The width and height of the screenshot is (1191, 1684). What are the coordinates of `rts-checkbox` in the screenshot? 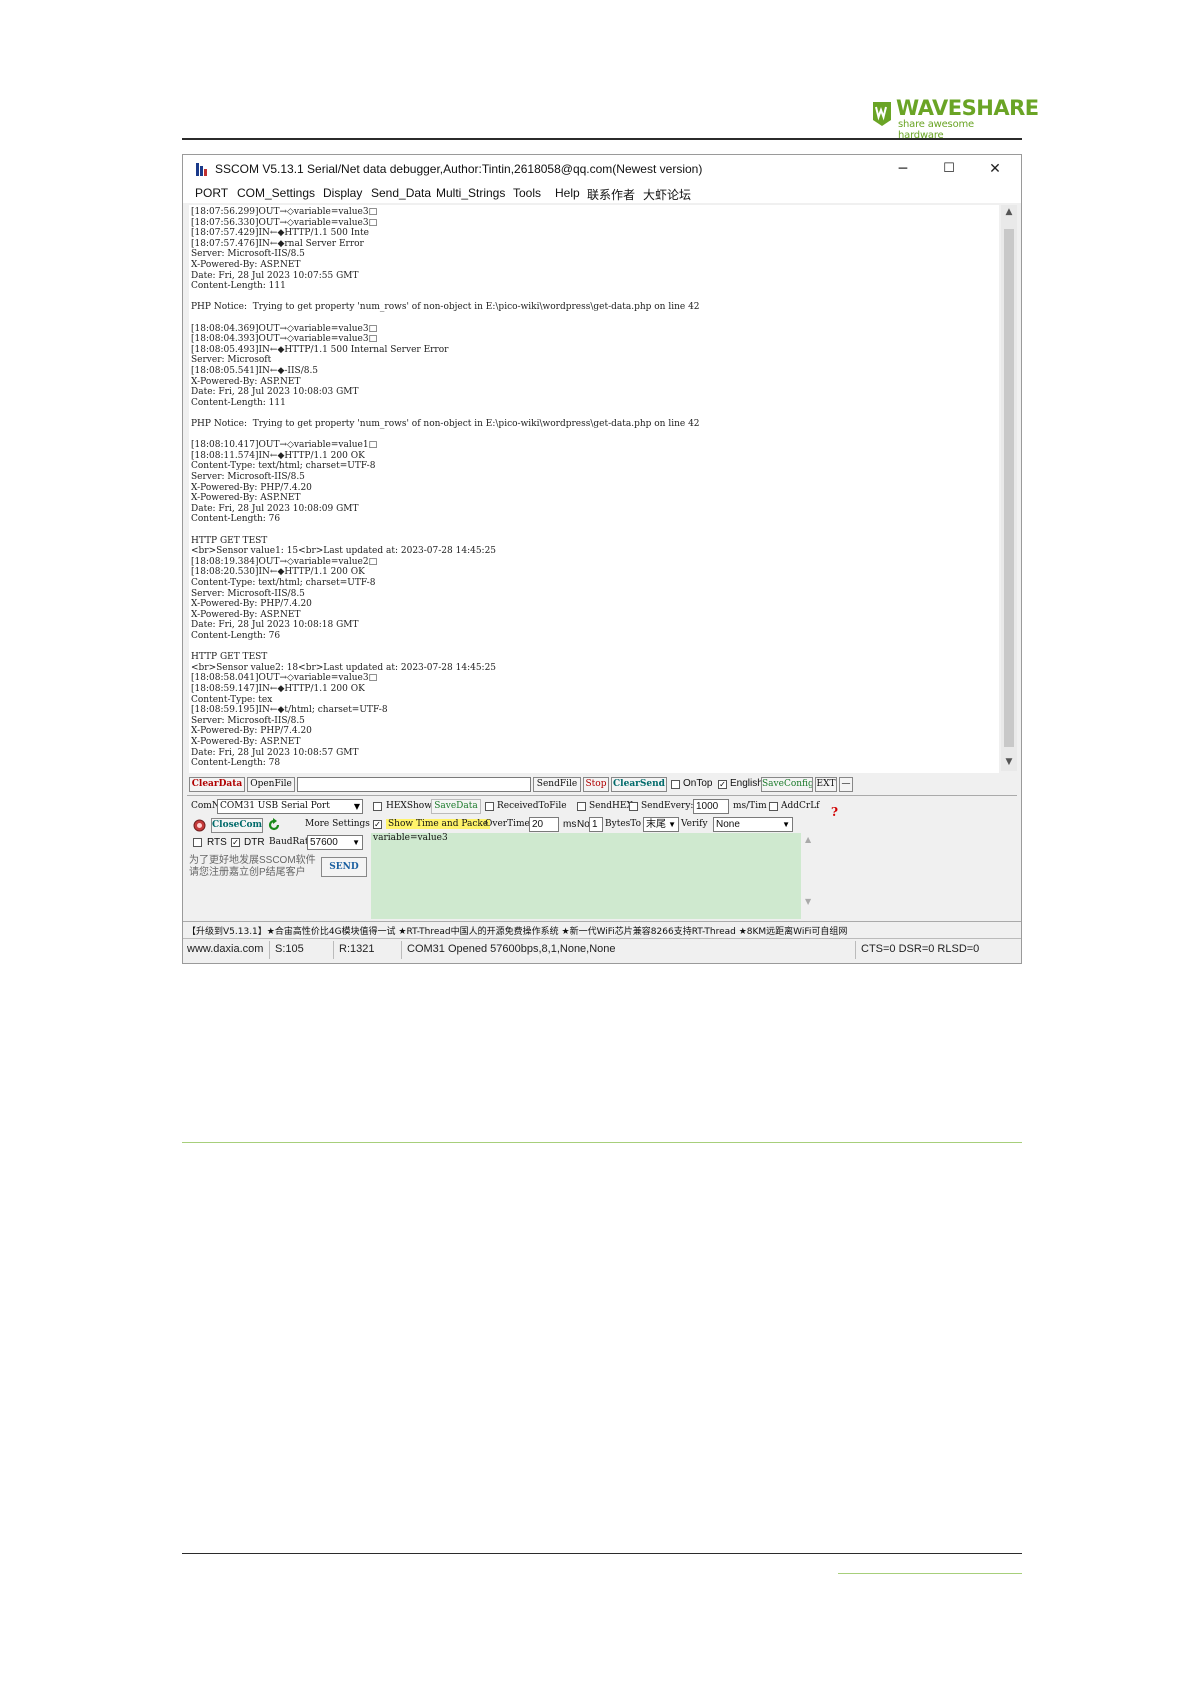 It's located at (197, 842).